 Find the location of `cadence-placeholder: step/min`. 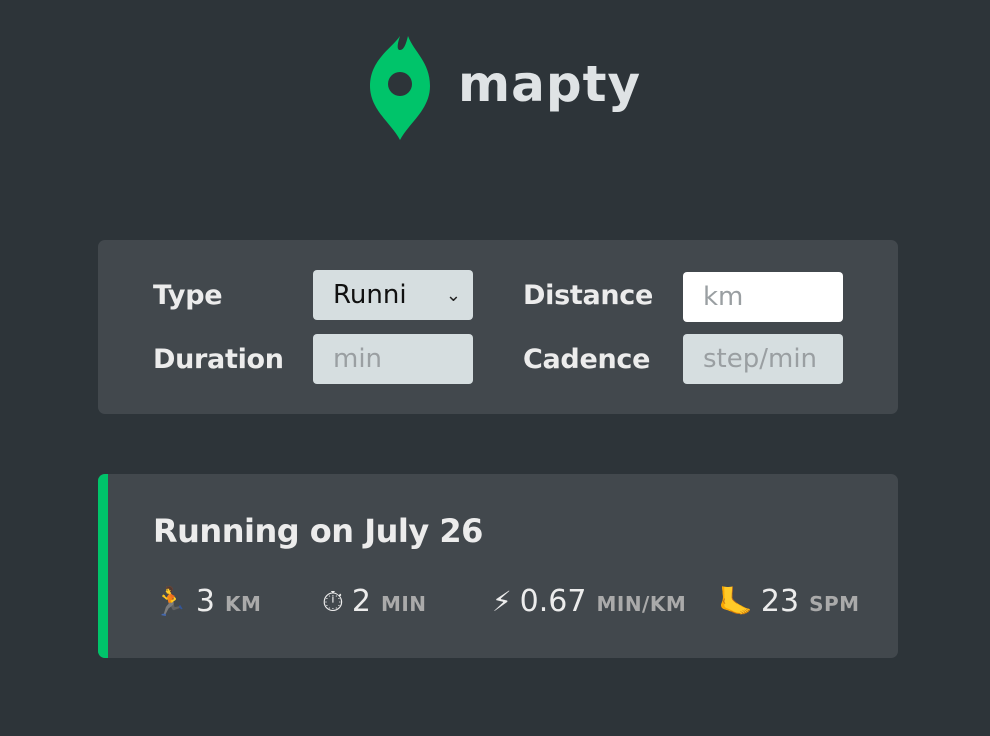

cadence-placeholder: step/min is located at coordinates (760, 359).